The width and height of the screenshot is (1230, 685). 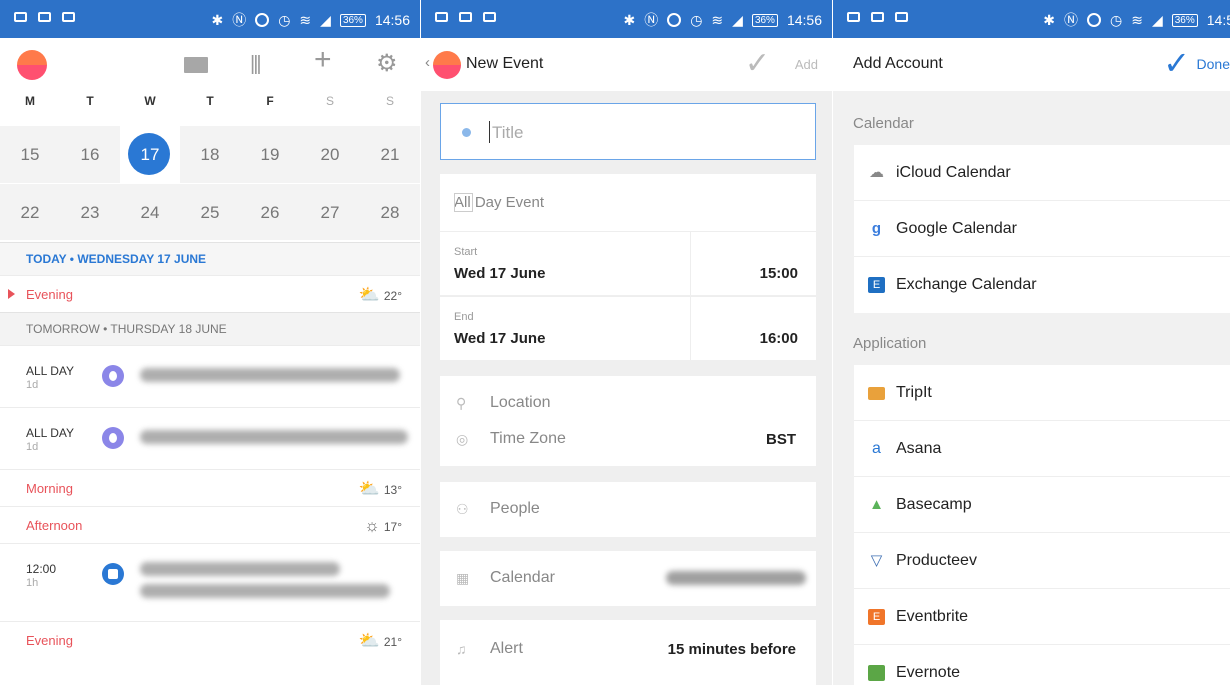 What do you see at coordinates (528, 439) in the screenshot?
I see `timezone-field: Time Zone` at bounding box center [528, 439].